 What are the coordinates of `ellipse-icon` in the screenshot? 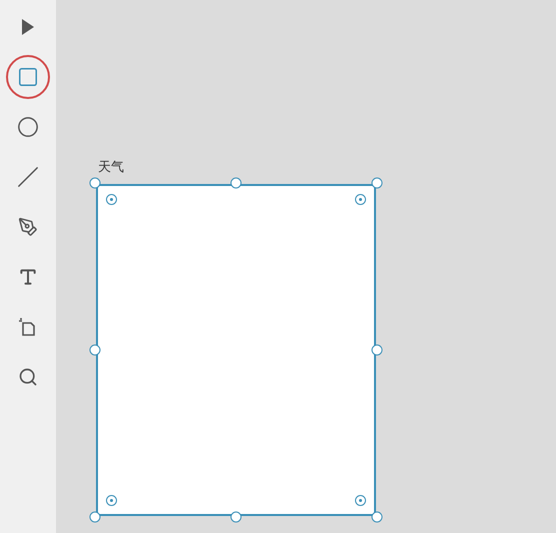 It's located at (28, 127).